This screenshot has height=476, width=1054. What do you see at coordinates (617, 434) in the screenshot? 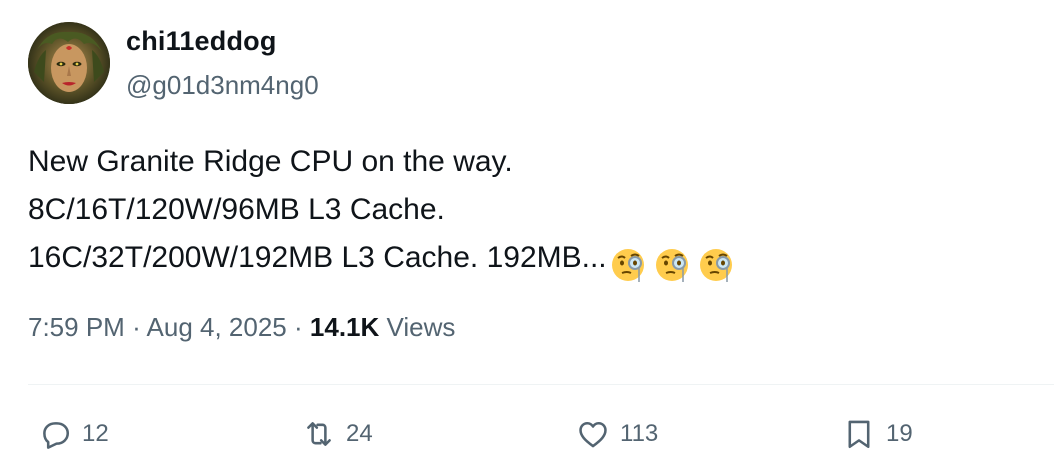
I see `like-button: 113` at bounding box center [617, 434].